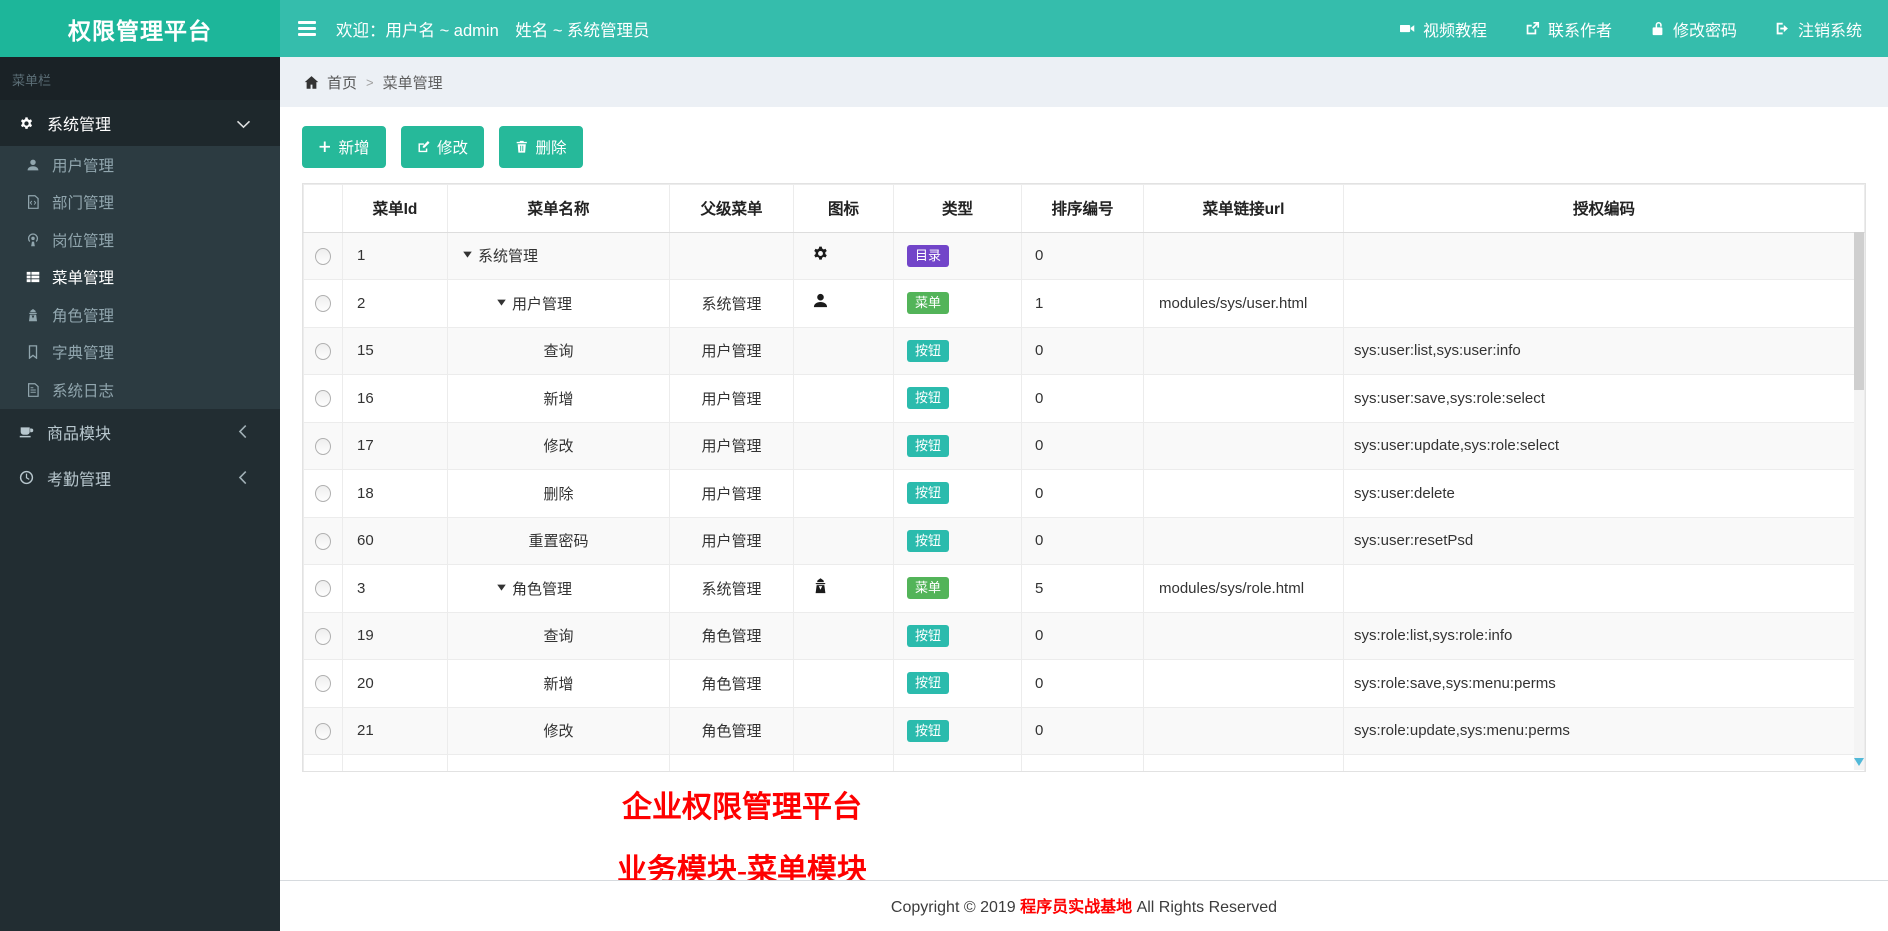 Image resolution: width=1888 pixels, height=931 pixels. I want to click on table-row: 60 重置密码 用户管理 按钮 0 sys:user:resetPsd, so click(1084, 540).